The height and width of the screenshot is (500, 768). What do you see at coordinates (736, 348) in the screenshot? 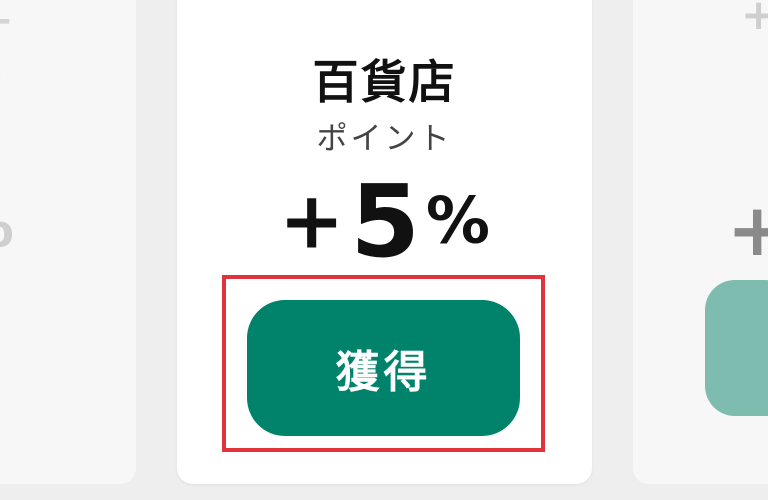
I see `right-card-earn-button` at bounding box center [736, 348].